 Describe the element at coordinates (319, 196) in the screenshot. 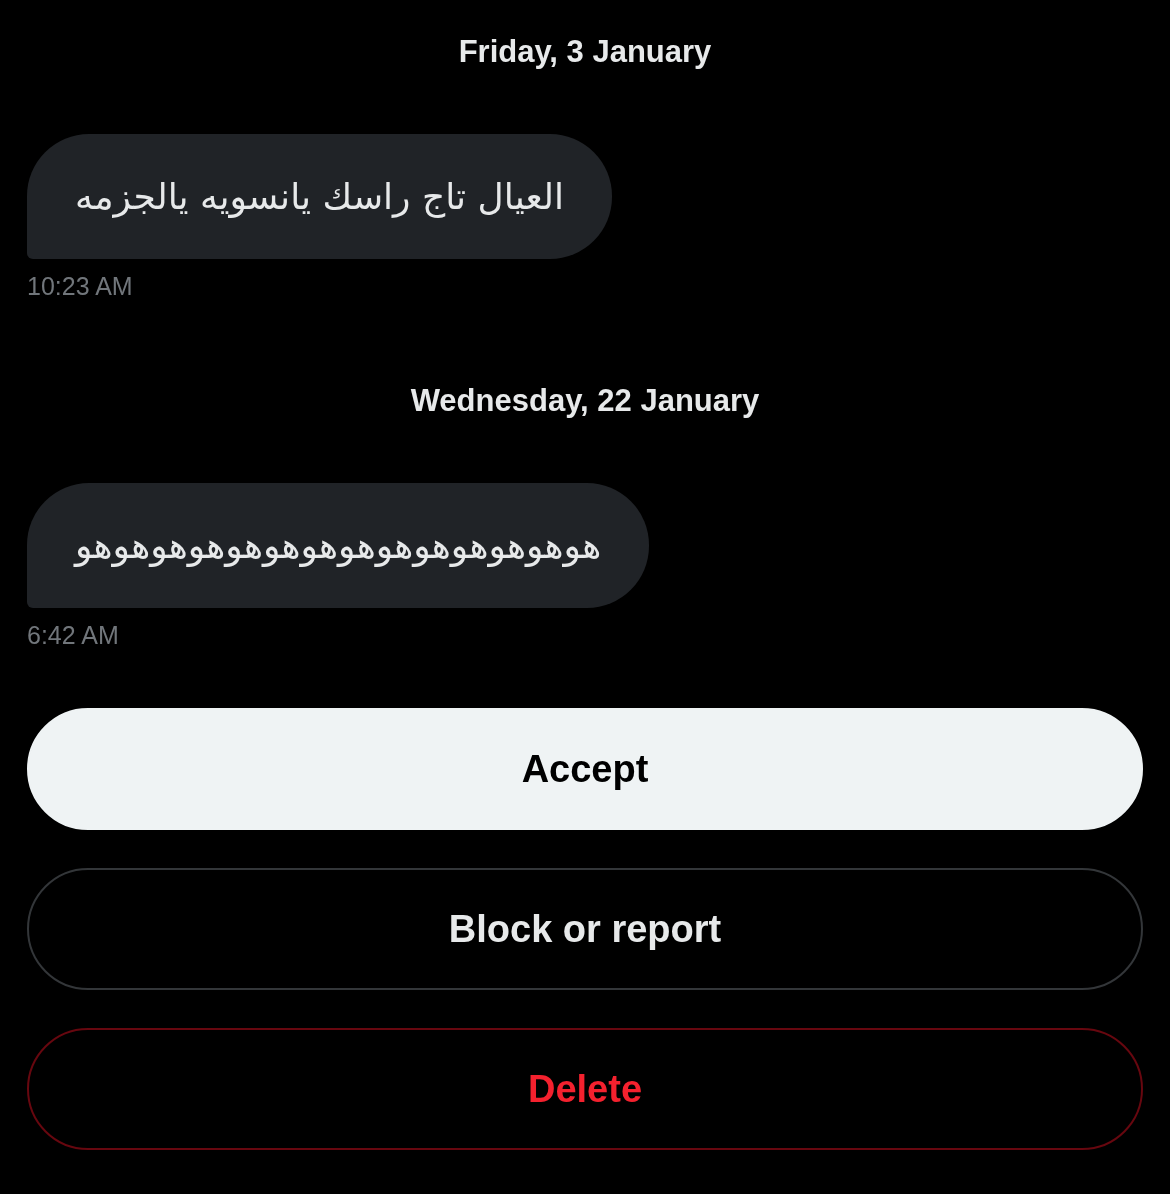

I see `message-bubble: العيال تاج راسك يانسويه يالجزمه` at that location.